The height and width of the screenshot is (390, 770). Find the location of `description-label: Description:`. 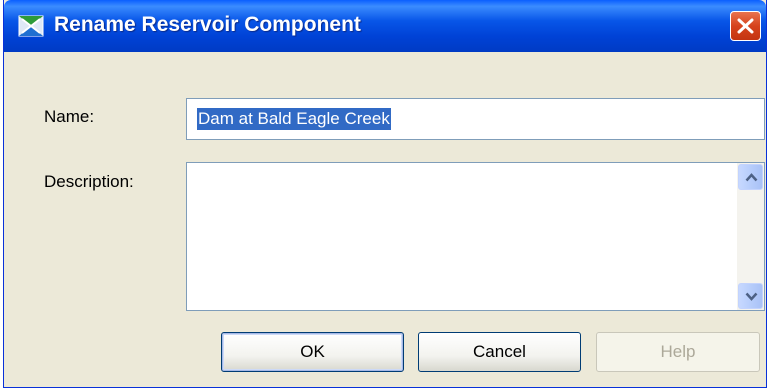

description-label: Description: is located at coordinates (89, 181).